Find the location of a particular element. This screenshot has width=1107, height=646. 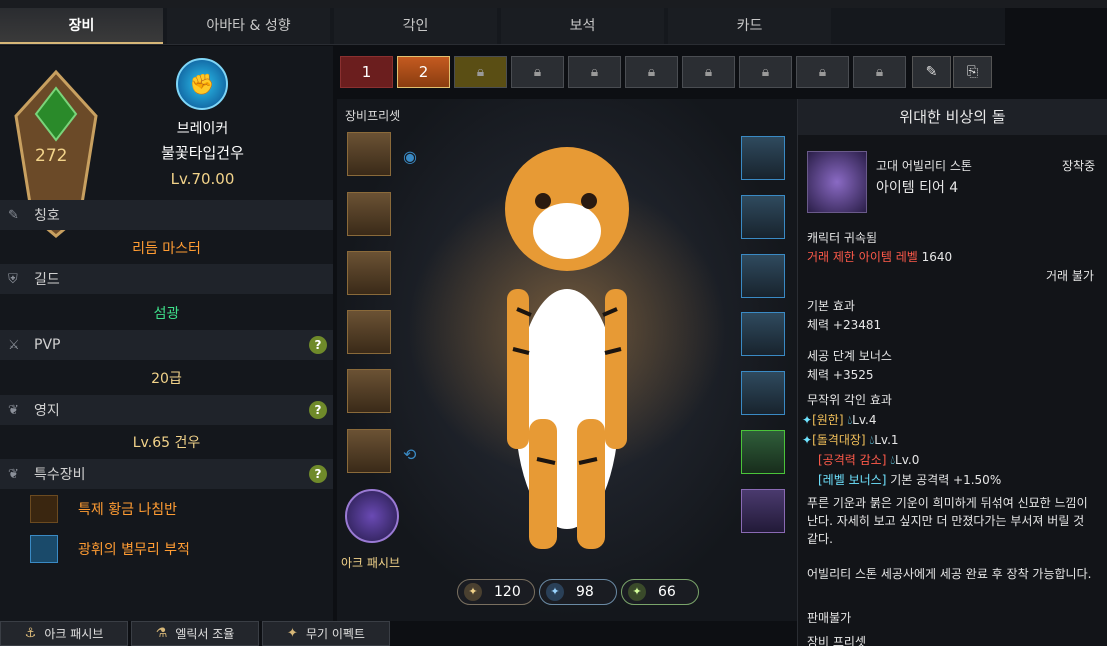

special-equipment-icon: ❦ is located at coordinates (13, 474).